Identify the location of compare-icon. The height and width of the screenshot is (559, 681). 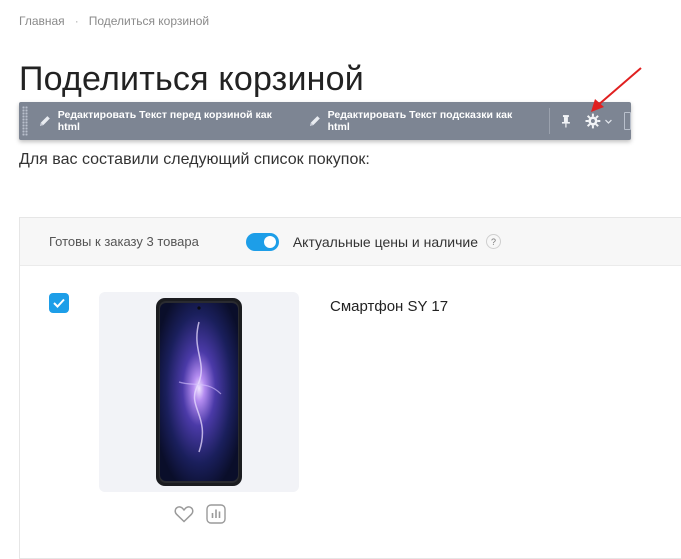
(216, 514).